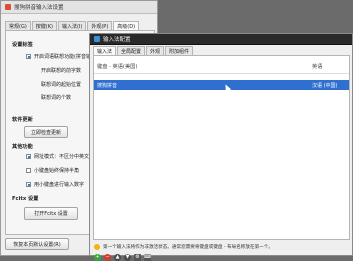  Describe the element at coordinates (97, 257) in the screenshot. I see `add-icon: +` at that location.